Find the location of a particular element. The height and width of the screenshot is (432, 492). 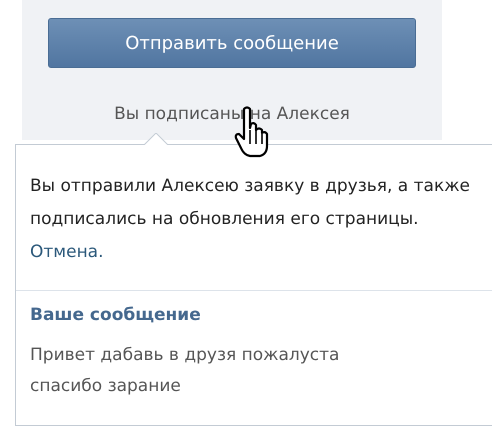

cancel-link: Отмена. is located at coordinates (67, 252).